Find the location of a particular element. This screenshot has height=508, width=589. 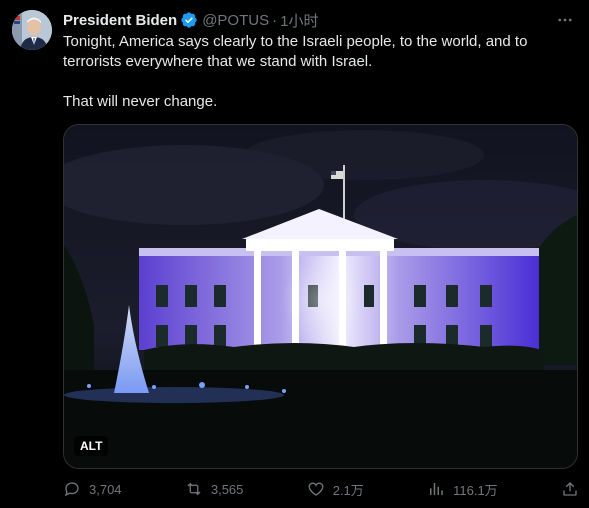

share-icon is located at coordinates (570, 489).